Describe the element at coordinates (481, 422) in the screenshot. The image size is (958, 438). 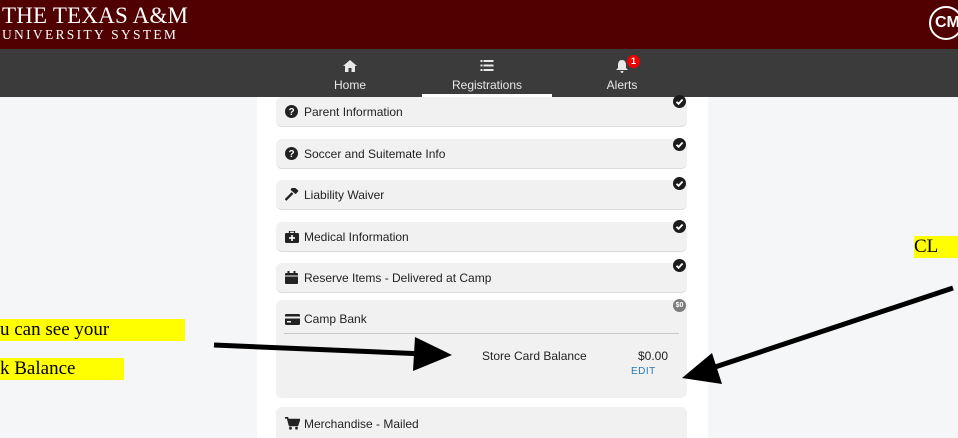
I see `section-merchandise-mailed: Merchandise - Mailed` at that location.